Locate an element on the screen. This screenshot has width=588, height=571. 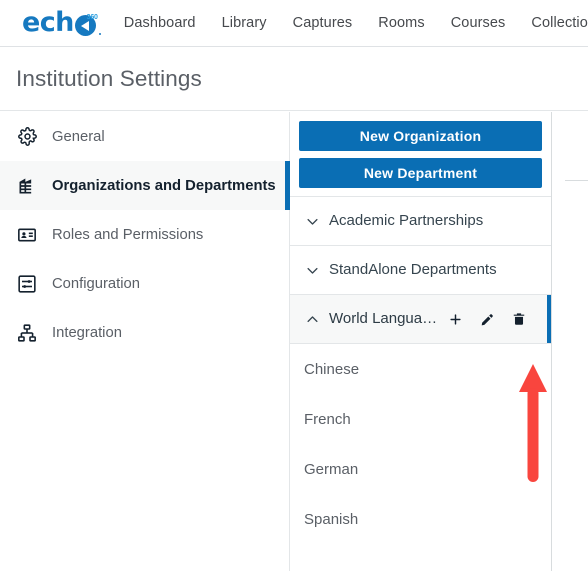
sidebar-item-integration: Integration is located at coordinates (144, 332).